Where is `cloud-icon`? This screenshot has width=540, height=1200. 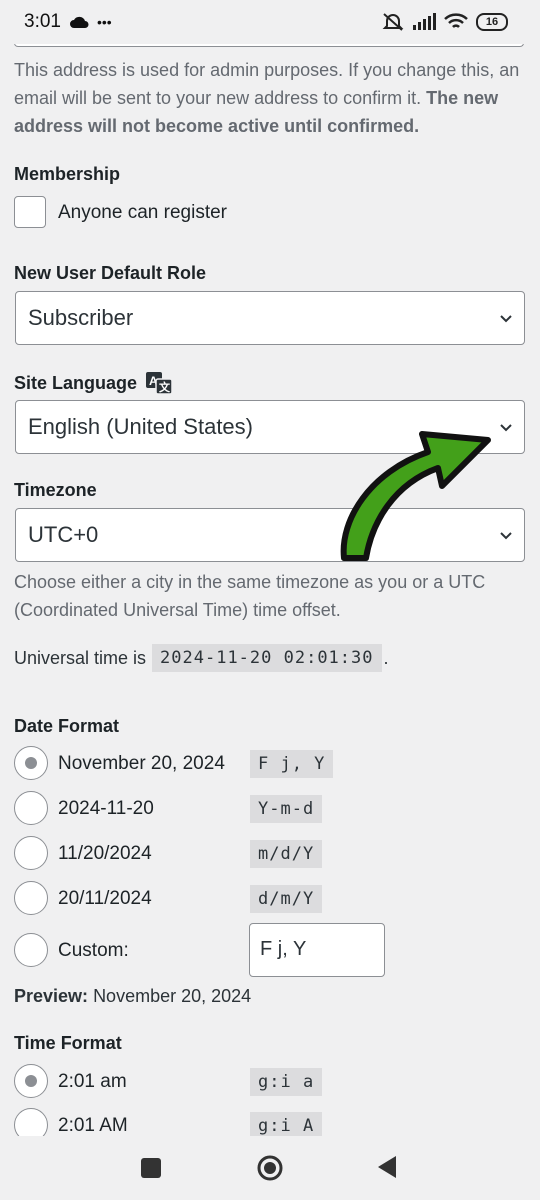 cloud-icon is located at coordinates (79, 22).